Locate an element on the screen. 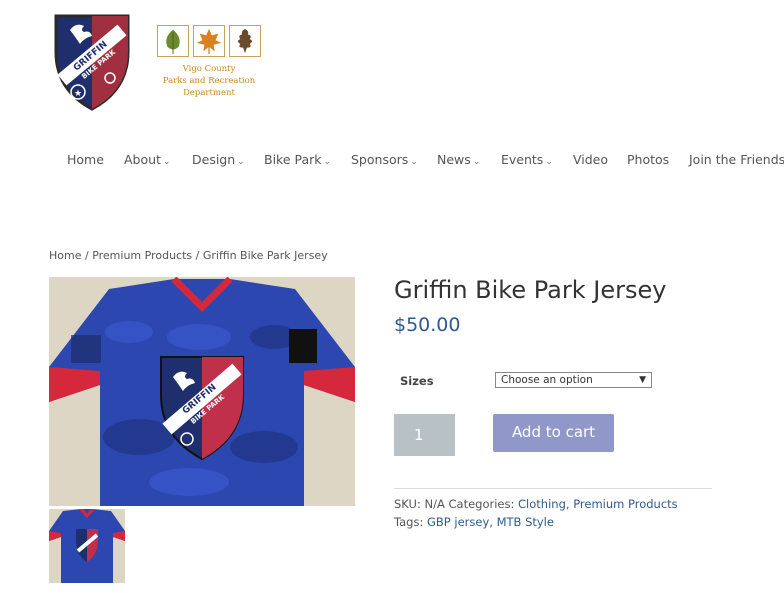 Image resolution: width=784 pixels, height=593 pixels. vigo-line-2: Parks and Recreation is located at coordinates (209, 81).